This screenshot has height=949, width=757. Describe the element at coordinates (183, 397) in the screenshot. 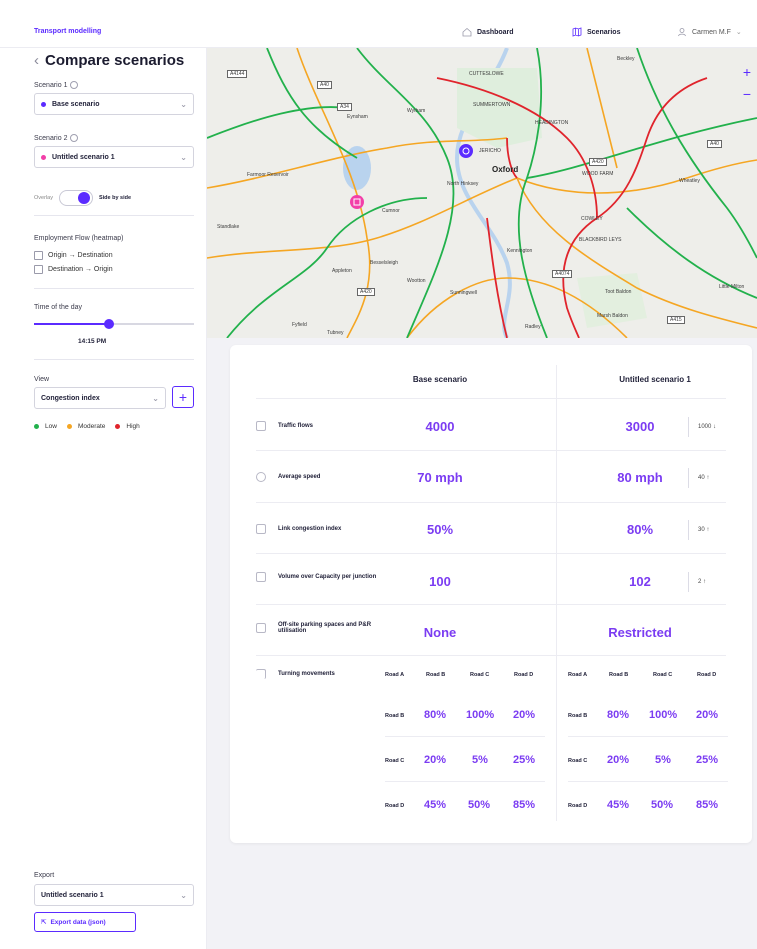

I see `add-view-button: +` at that location.